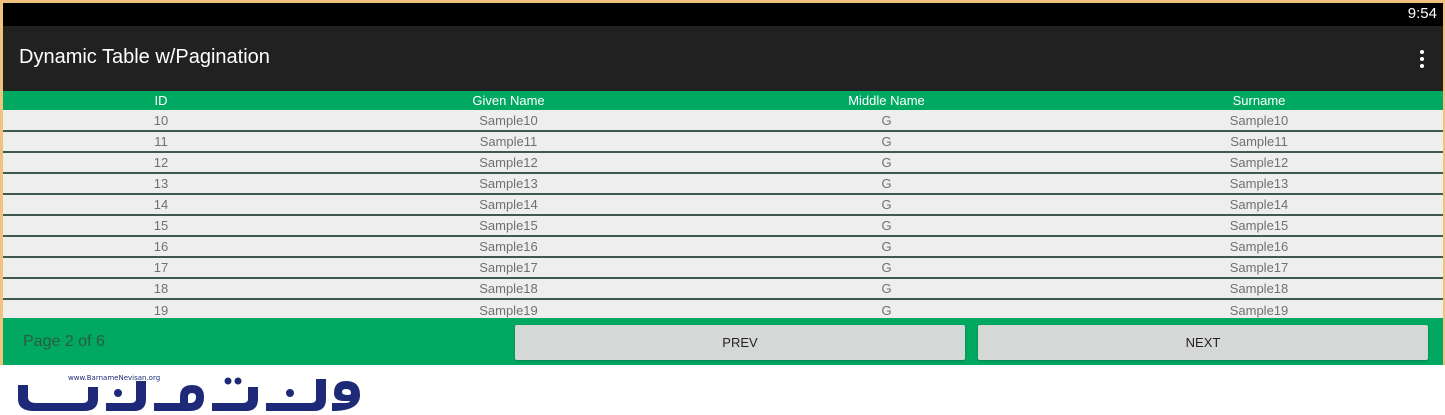 This screenshot has height=415, width=1445. What do you see at coordinates (161, 268) in the screenshot?
I see `cell-id: 17` at bounding box center [161, 268].